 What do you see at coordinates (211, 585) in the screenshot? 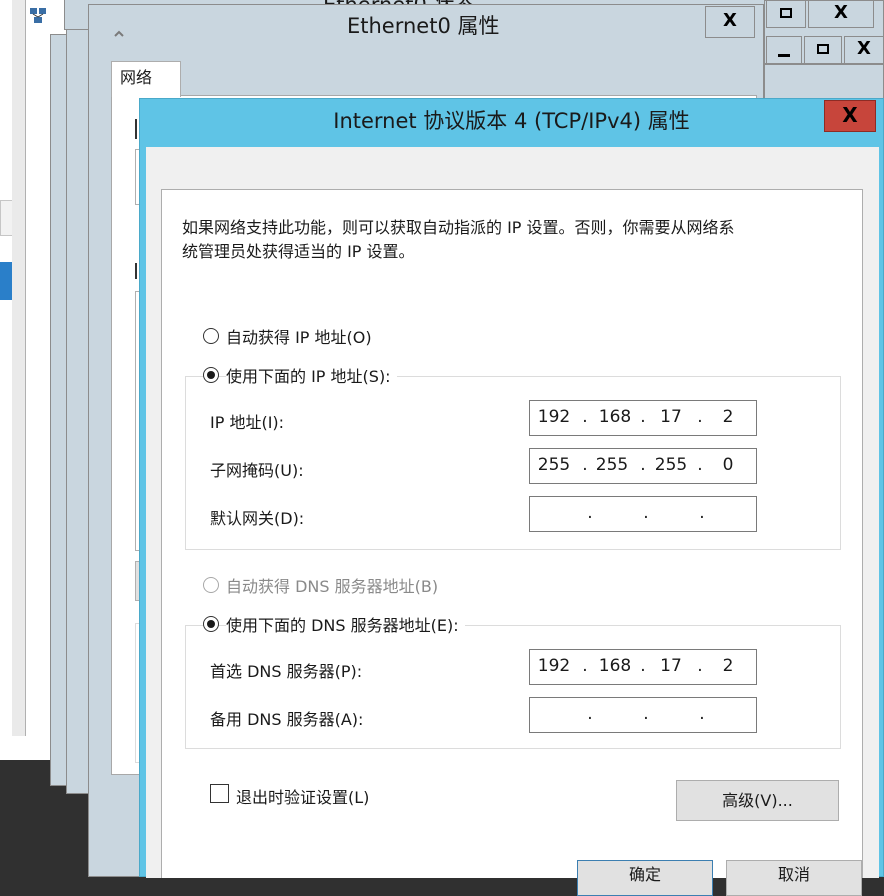
I see `radio-auto-dns` at bounding box center [211, 585].